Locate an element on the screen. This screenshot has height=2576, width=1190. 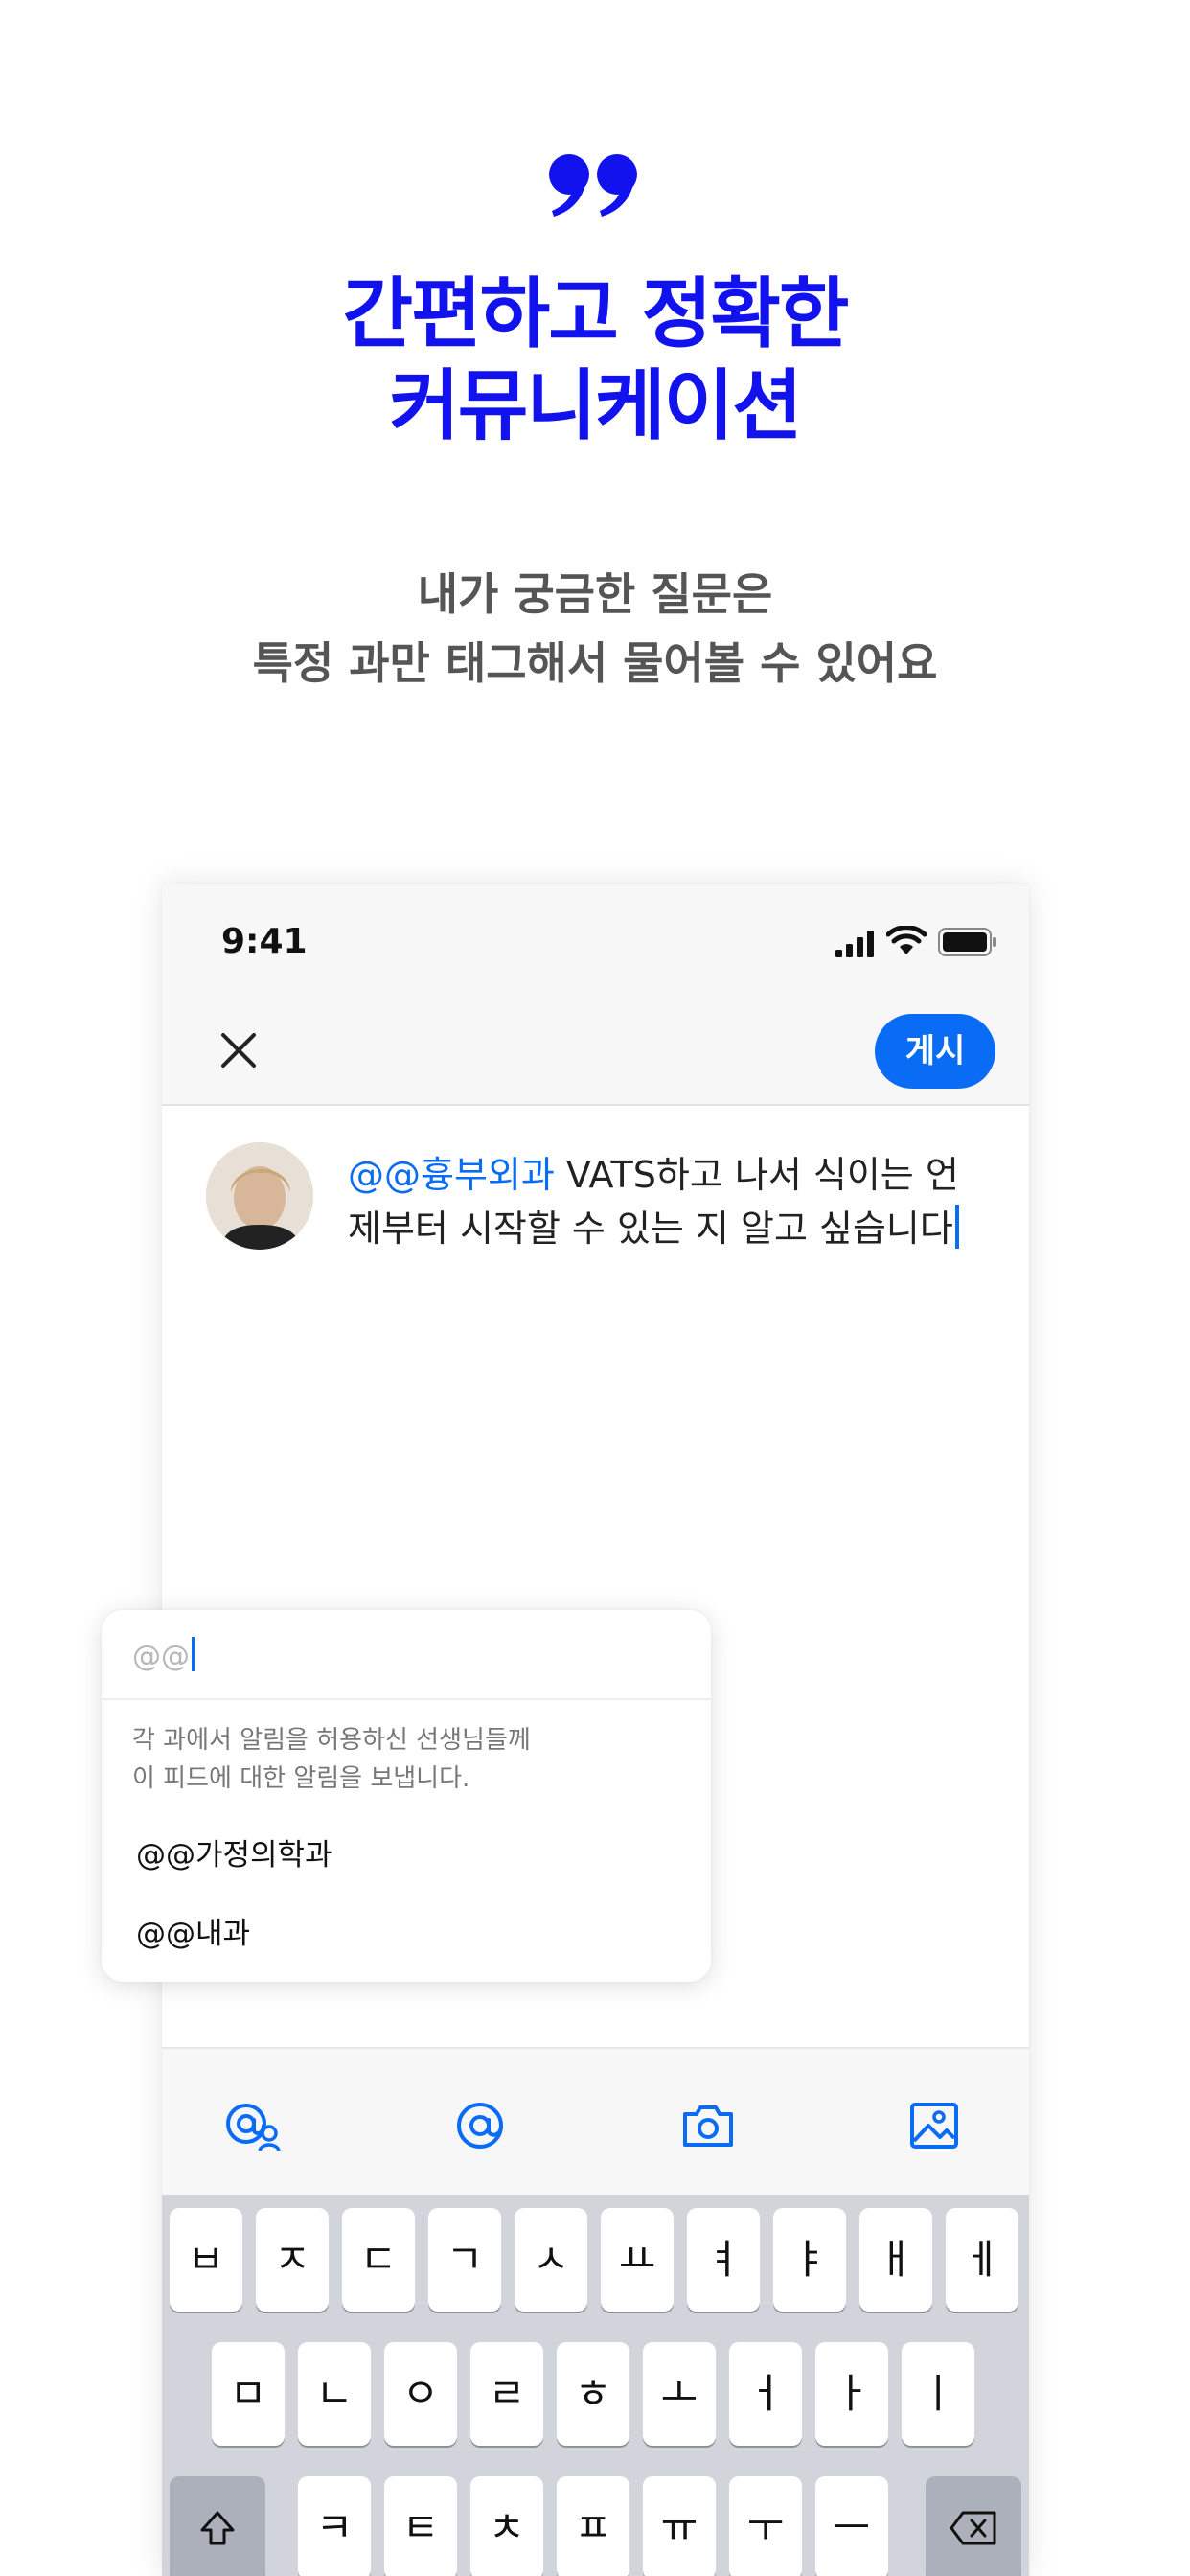
compose-text-line-2: 제부터 시작할 수 있는 지 알고 싶습니다 is located at coordinates (651, 1229).